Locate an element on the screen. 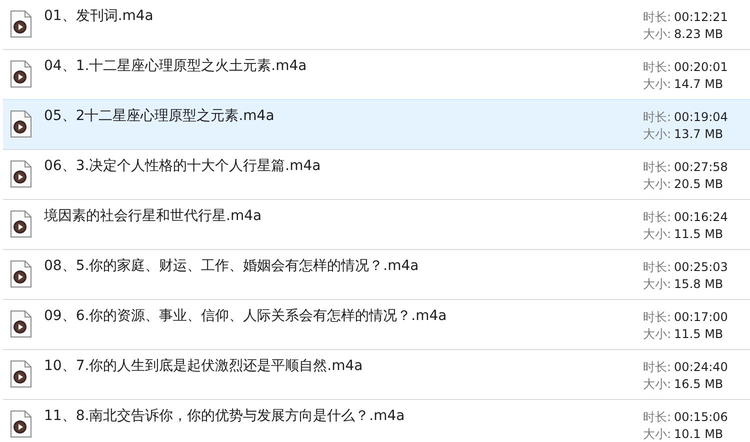 This screenshot has width=750, height=442. file-row: 08、5.你的家庭、财运、工作、婚姻会有怎样的情况？.m4a 时长: 00:25:03 大小: 15.8 MB is located at coordinates (376, 274).